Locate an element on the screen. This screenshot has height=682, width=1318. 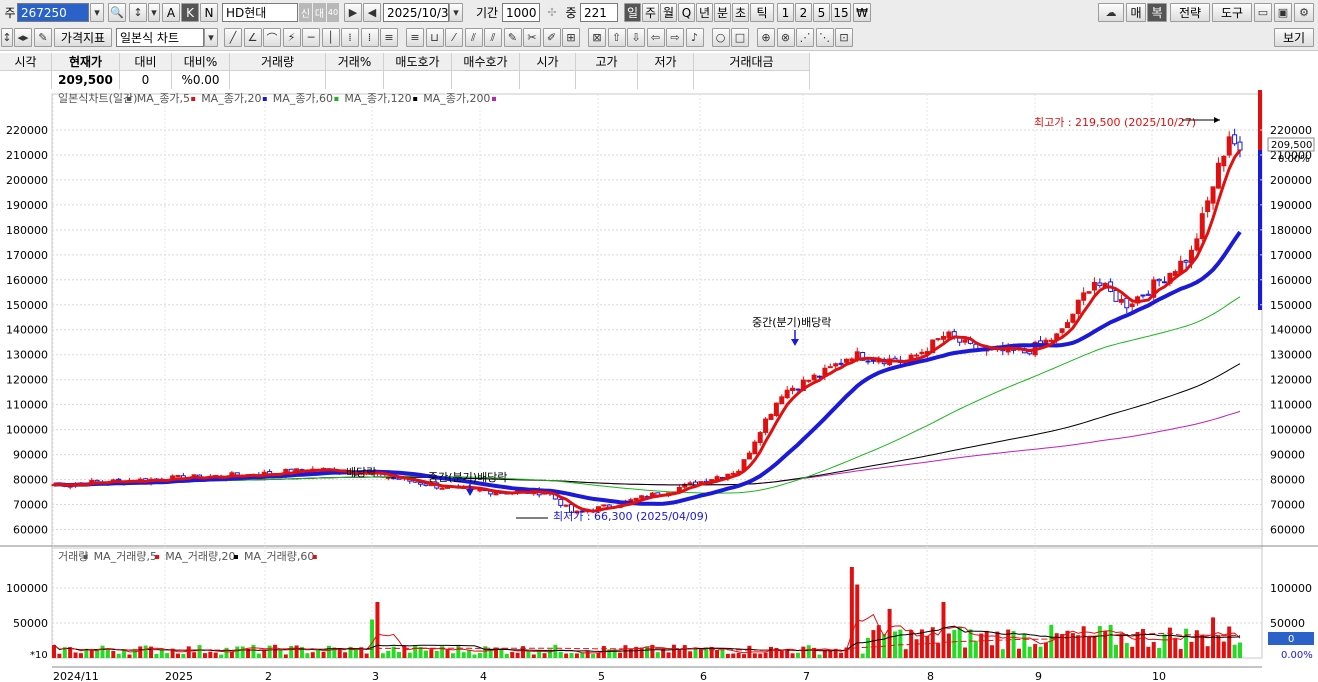
buy-button: 매 is located at coordinates (1136, 12).